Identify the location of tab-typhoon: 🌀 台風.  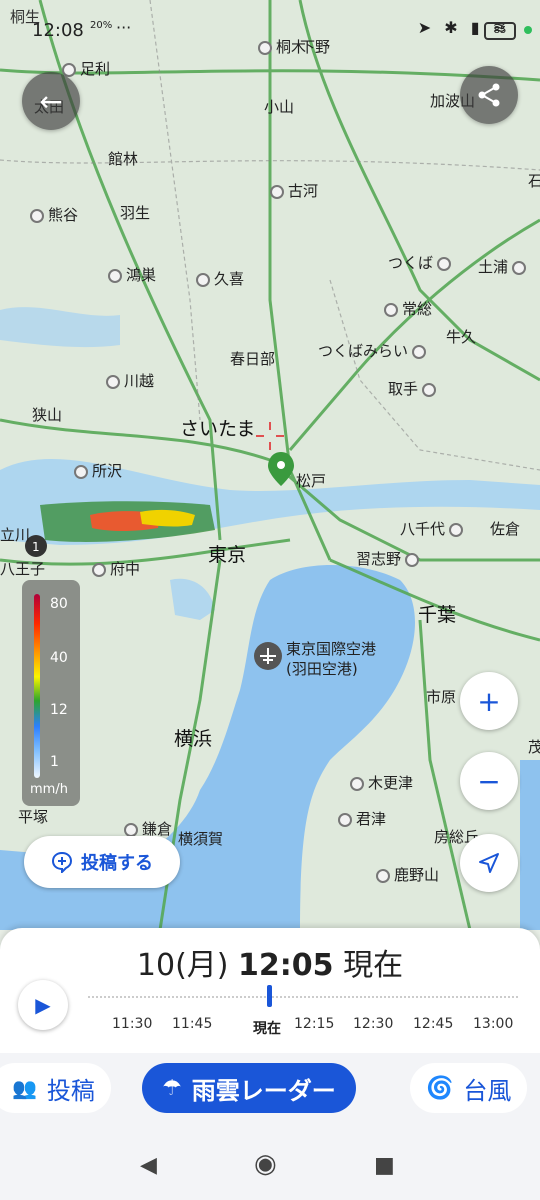
(469, 1088).